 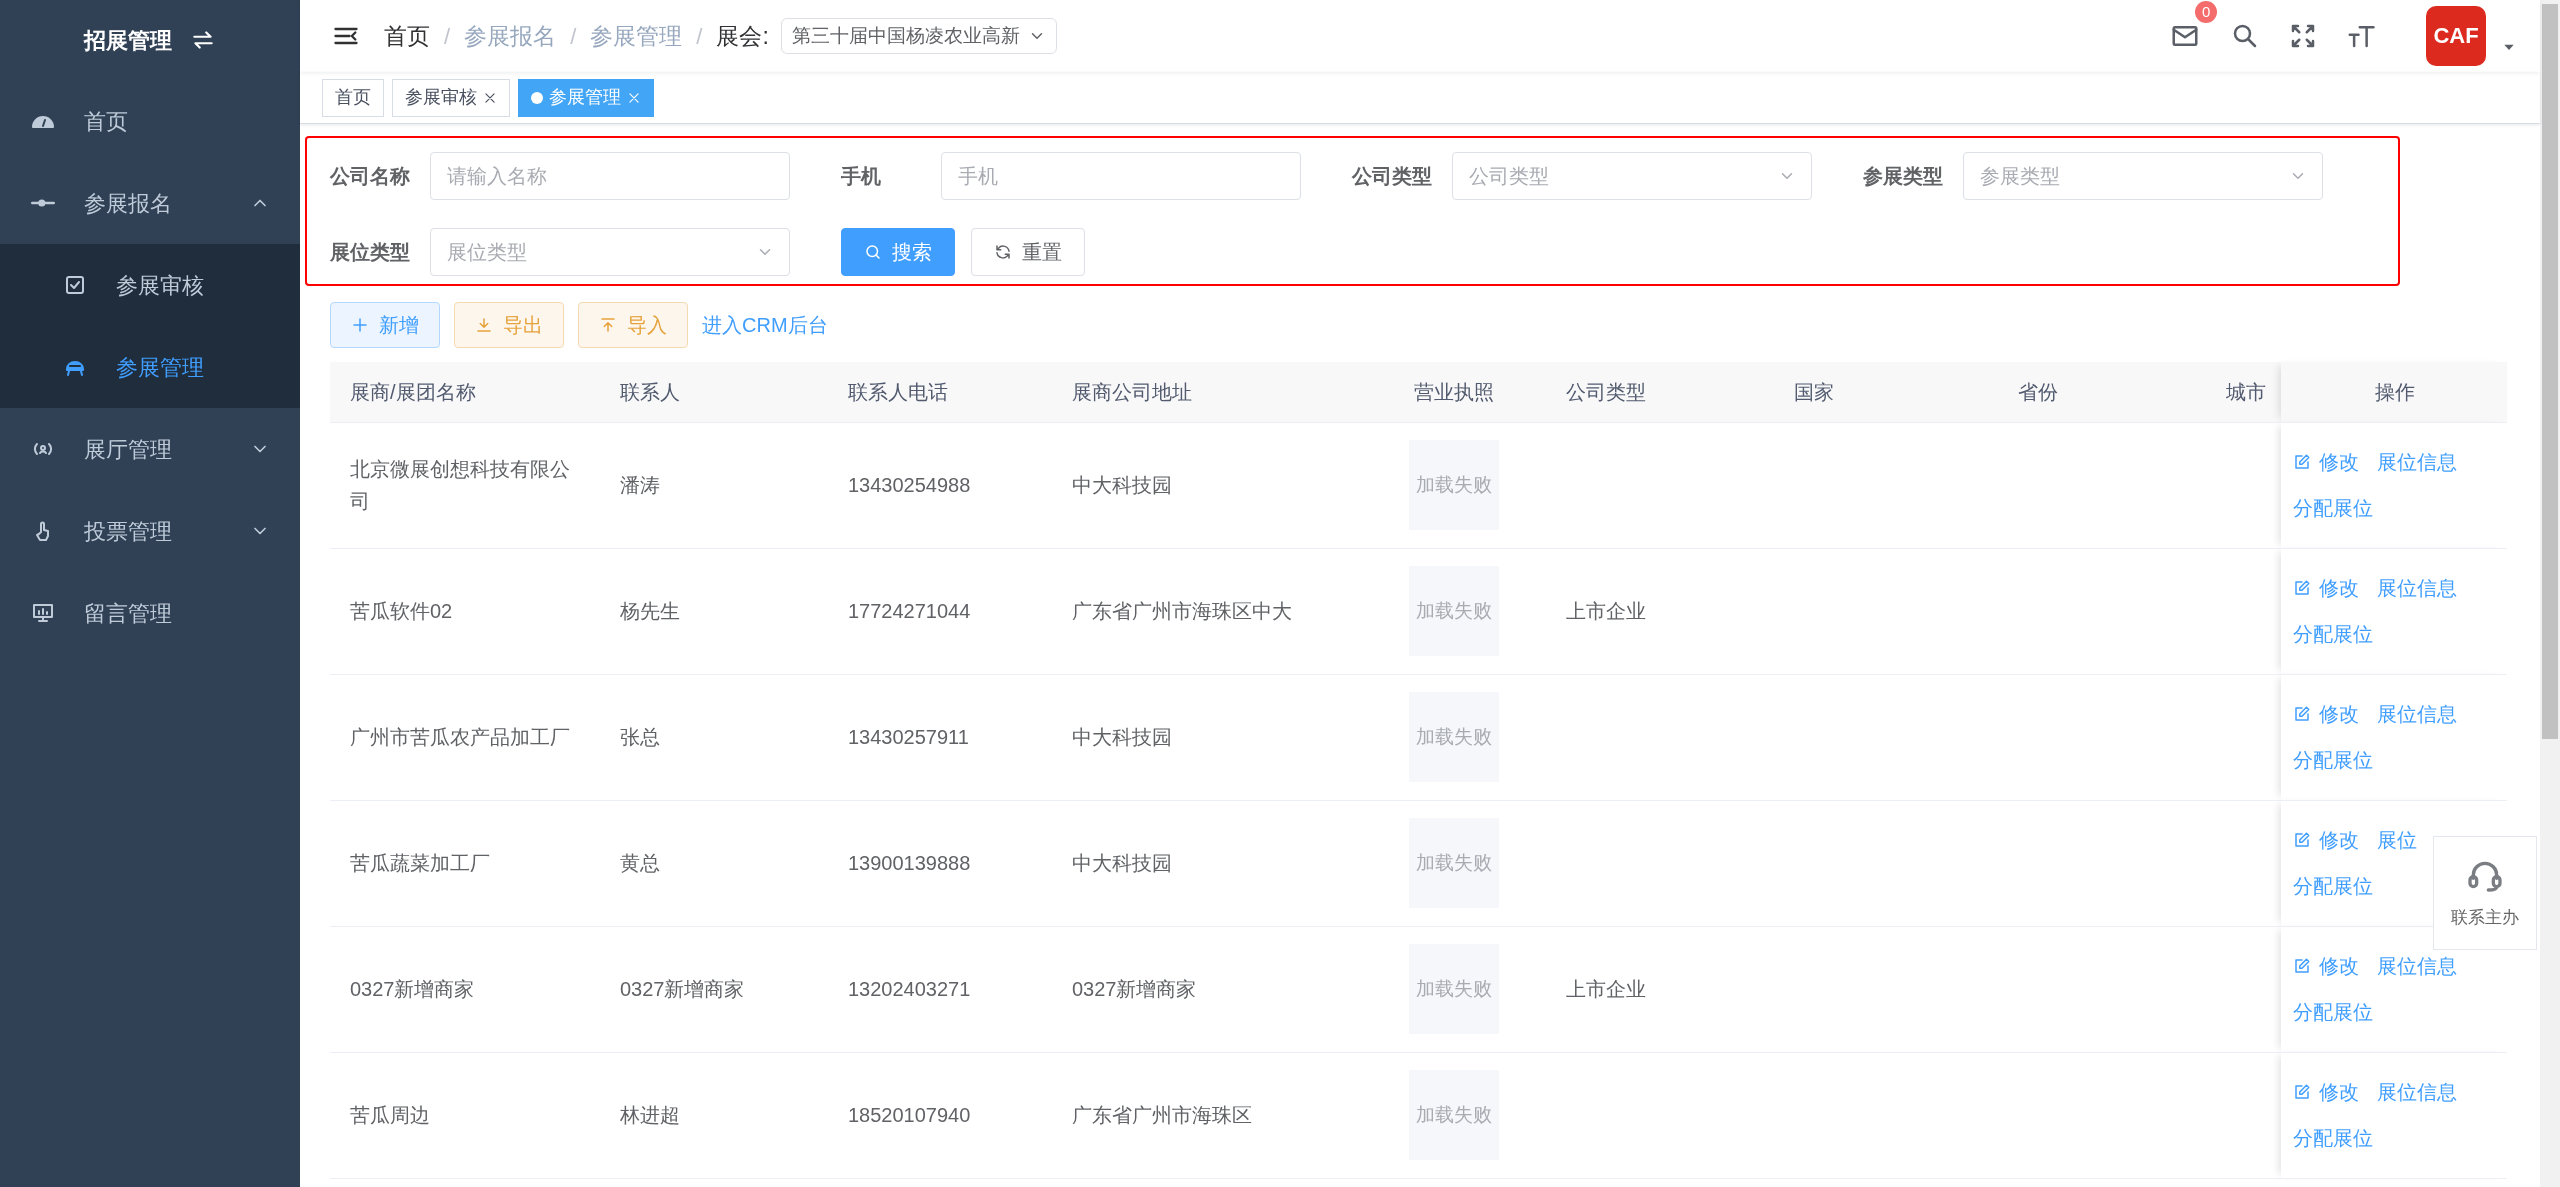 I want to click on page-tab: 参展审核, so click(x=451, y=97).